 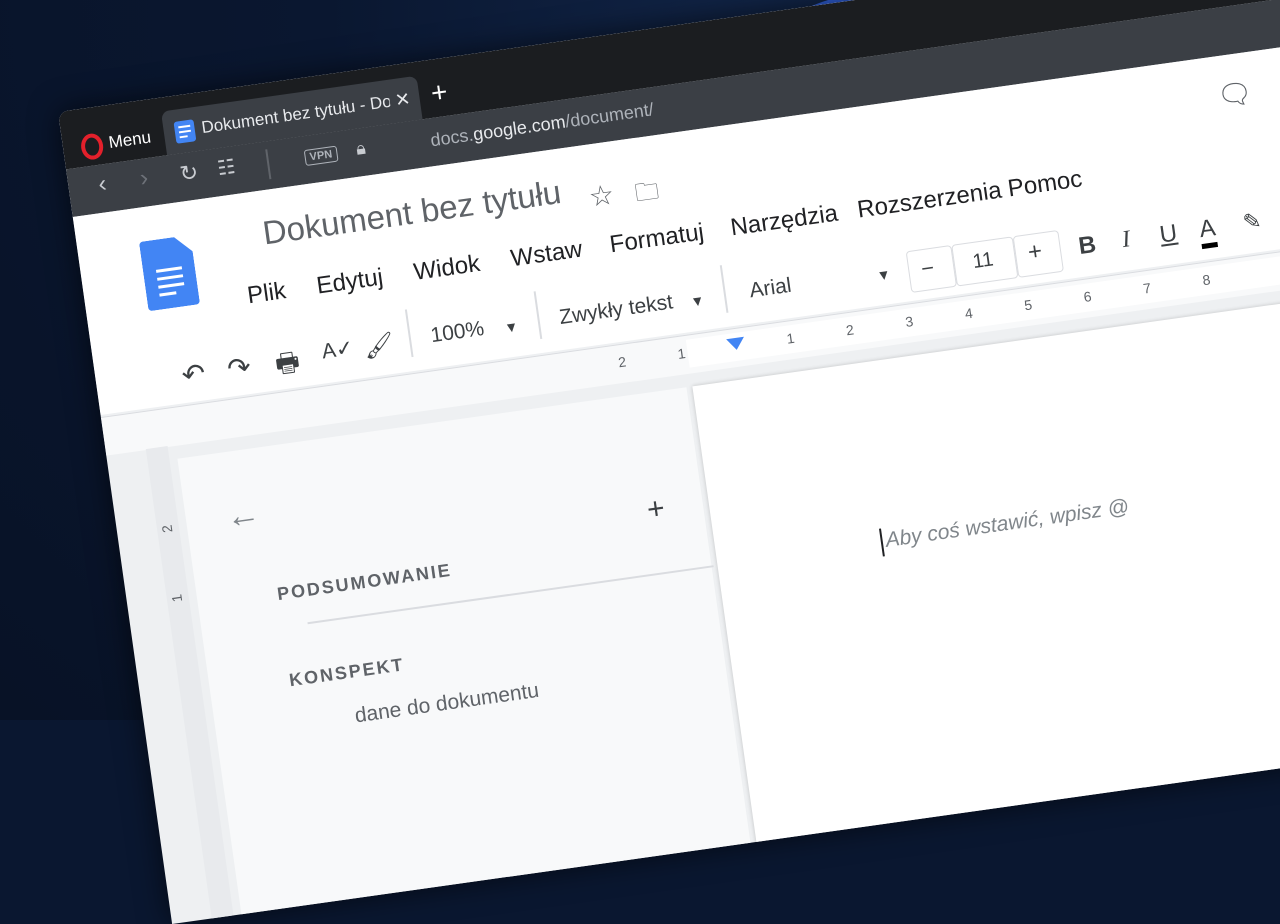 What do you see at coordinates (239, 368) in the screenshot?
I see `redo-icon: ↷` at bounding box center [239, 368].